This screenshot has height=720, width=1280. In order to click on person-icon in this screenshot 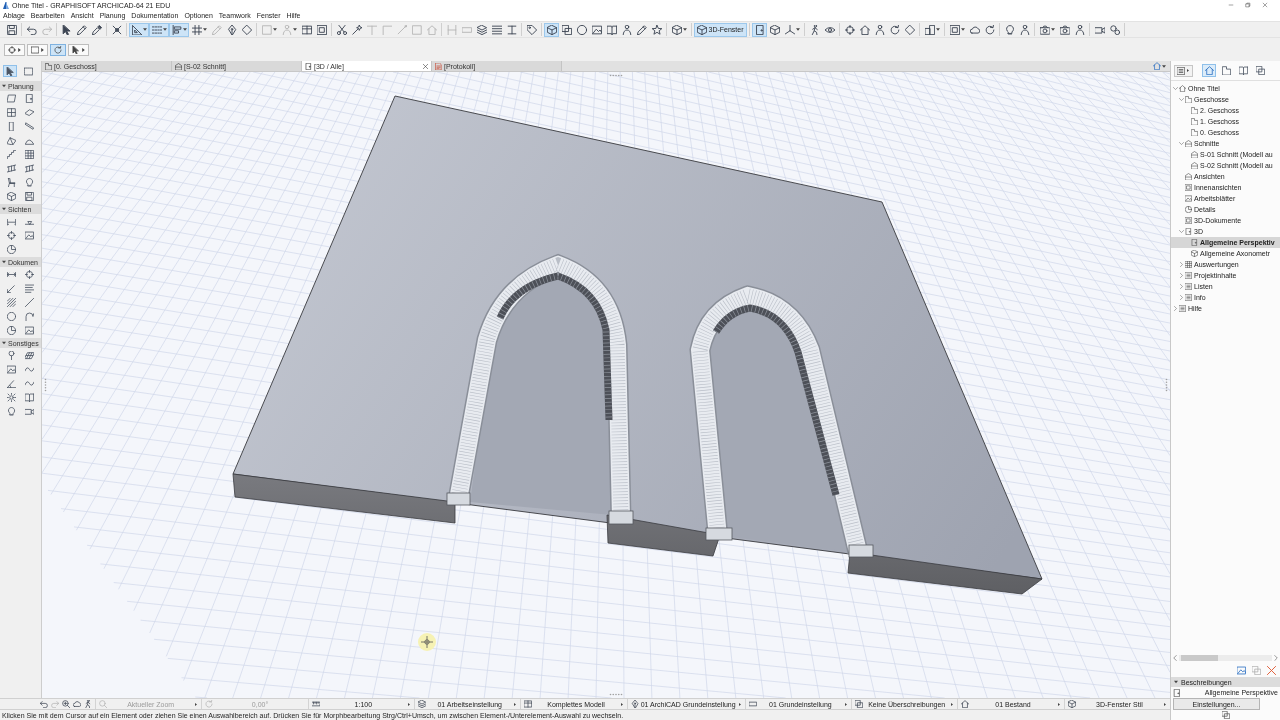, I will do `click(879, 29)`.